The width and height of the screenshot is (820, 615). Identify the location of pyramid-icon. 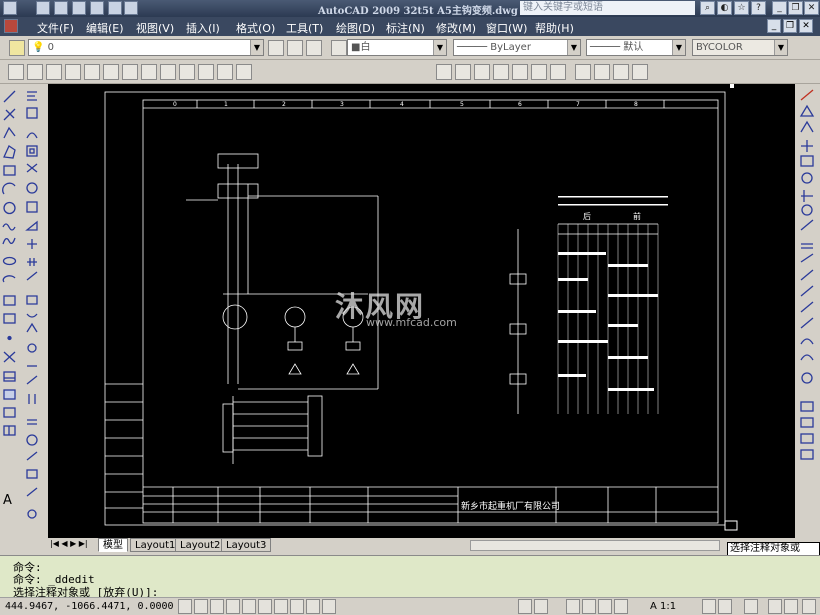
(130, 72).